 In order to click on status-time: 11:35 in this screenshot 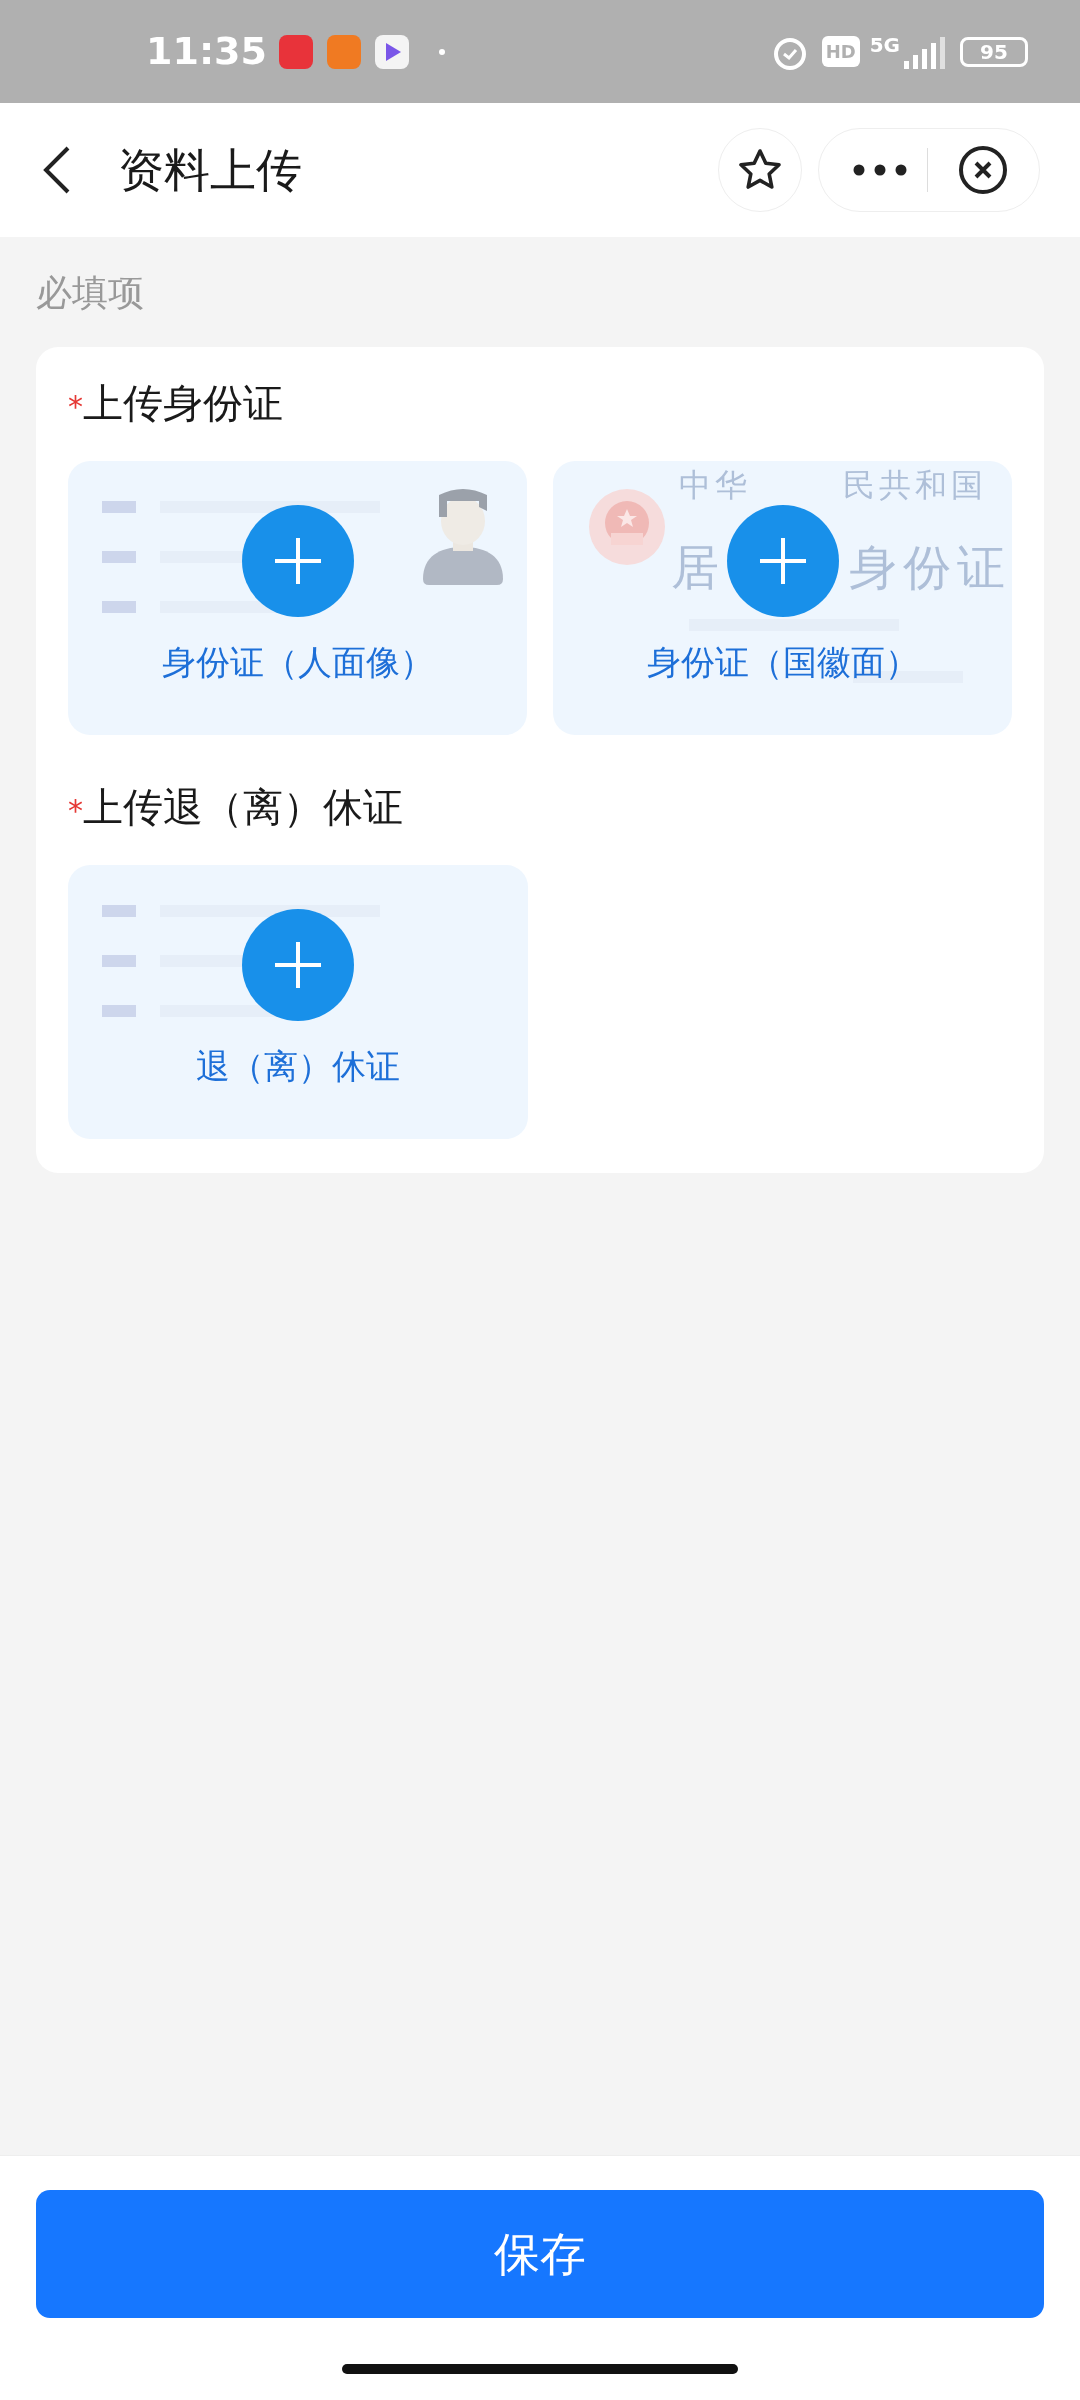, I will do `click(206, 51)`.